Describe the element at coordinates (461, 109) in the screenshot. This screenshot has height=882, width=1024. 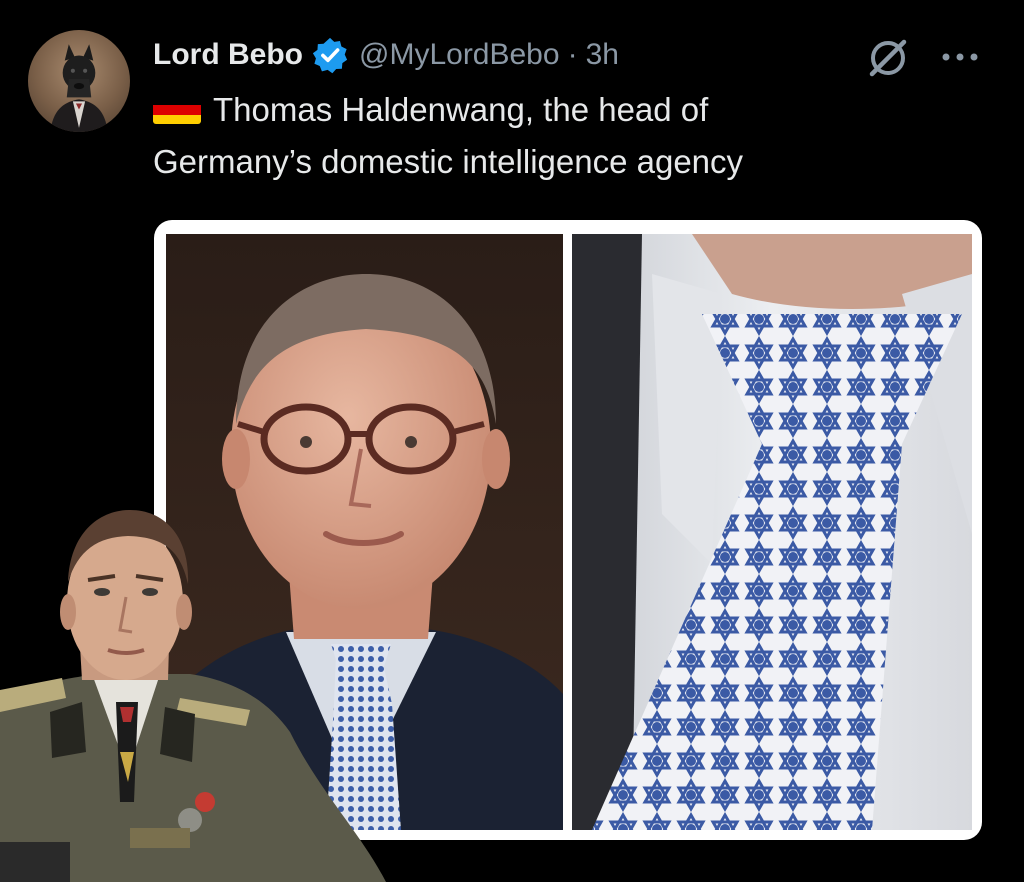
I see `post-text-first-line: Thomas Haldenwang, the head of` at that location.